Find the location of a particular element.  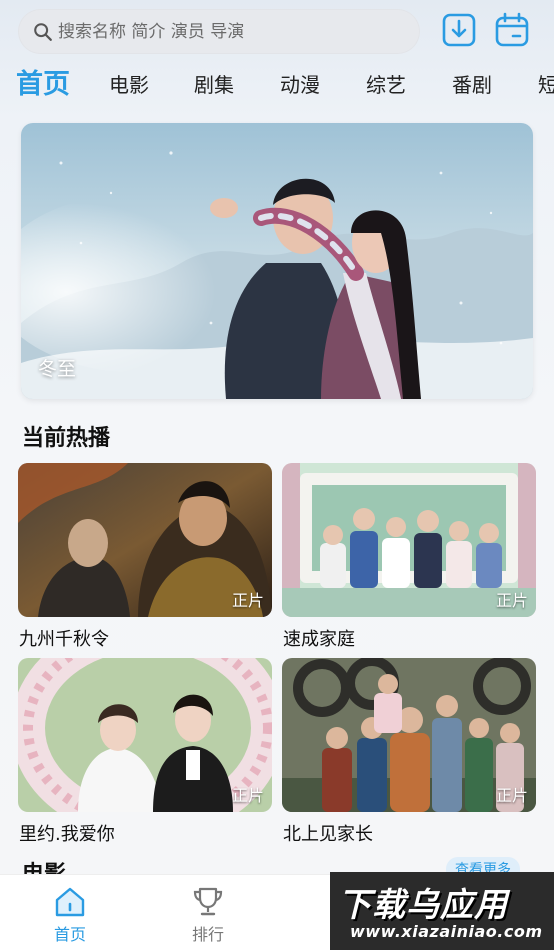

download-icon is located at coordinates (459, 30).